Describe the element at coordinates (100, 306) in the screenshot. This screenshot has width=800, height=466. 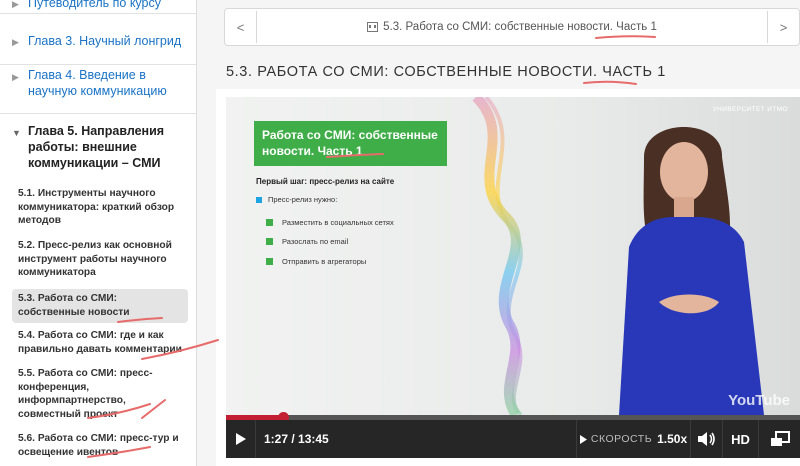
I see `subsection-5-3-active: 5.3. Работа со СМИ: собственные новости` at that location.